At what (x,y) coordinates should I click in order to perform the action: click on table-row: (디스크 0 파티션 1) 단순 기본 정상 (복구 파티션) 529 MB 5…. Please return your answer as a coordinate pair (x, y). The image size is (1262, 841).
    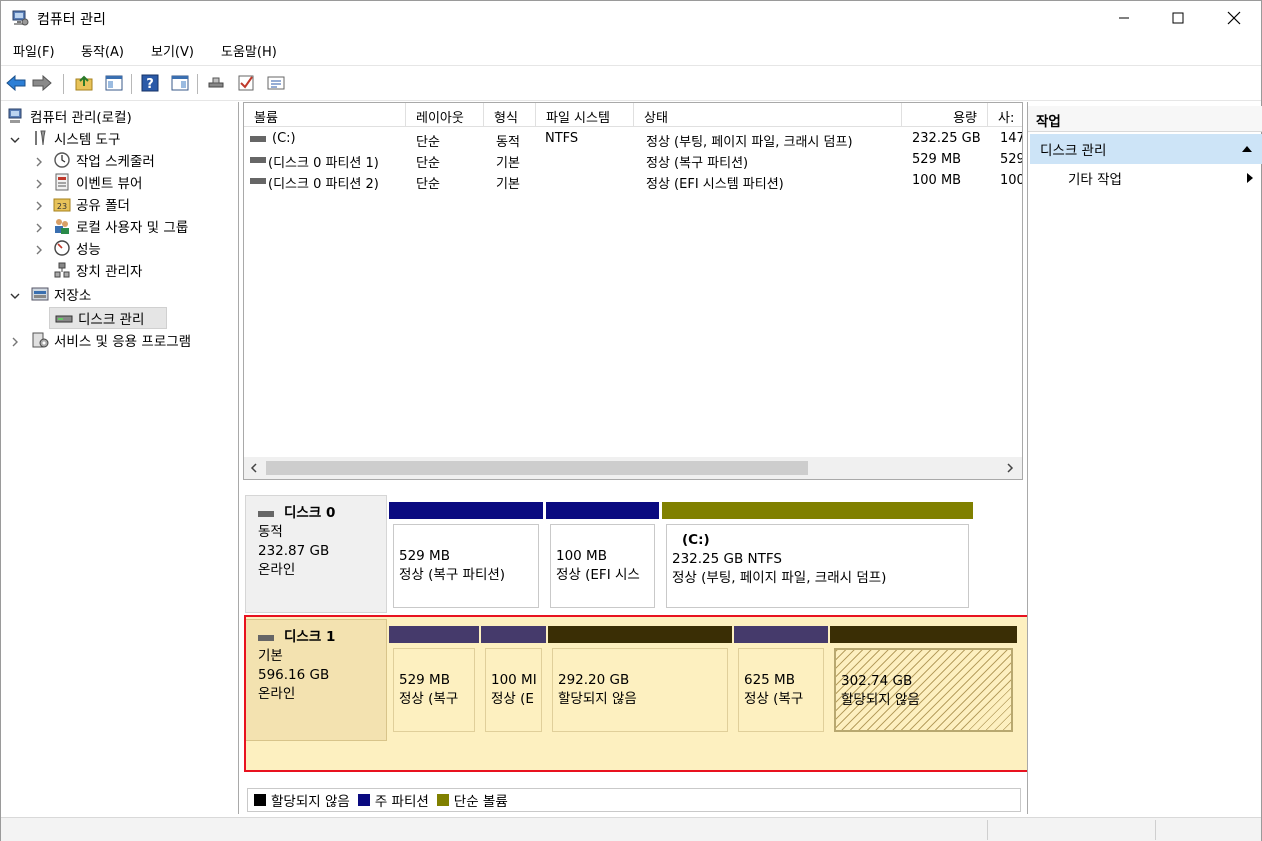
    Looking at the image, I should click on (633, 160).